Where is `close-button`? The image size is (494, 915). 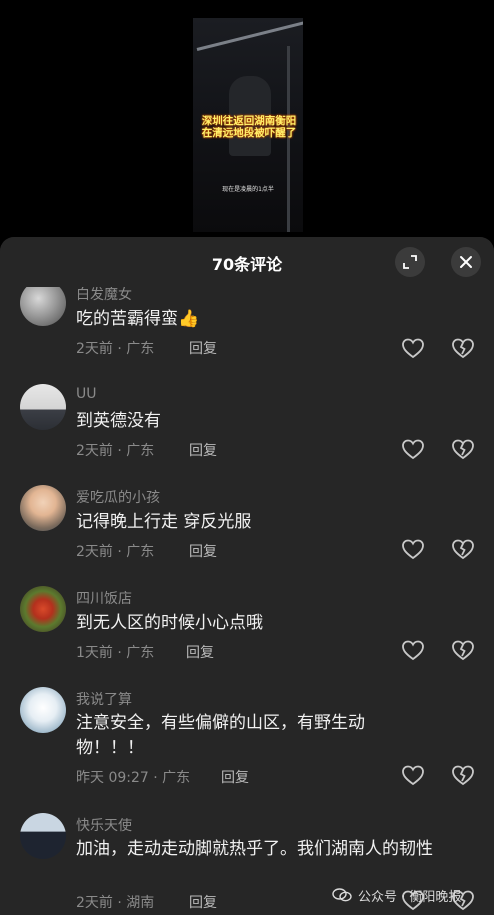 close-button is located at coordinates (466, 262).